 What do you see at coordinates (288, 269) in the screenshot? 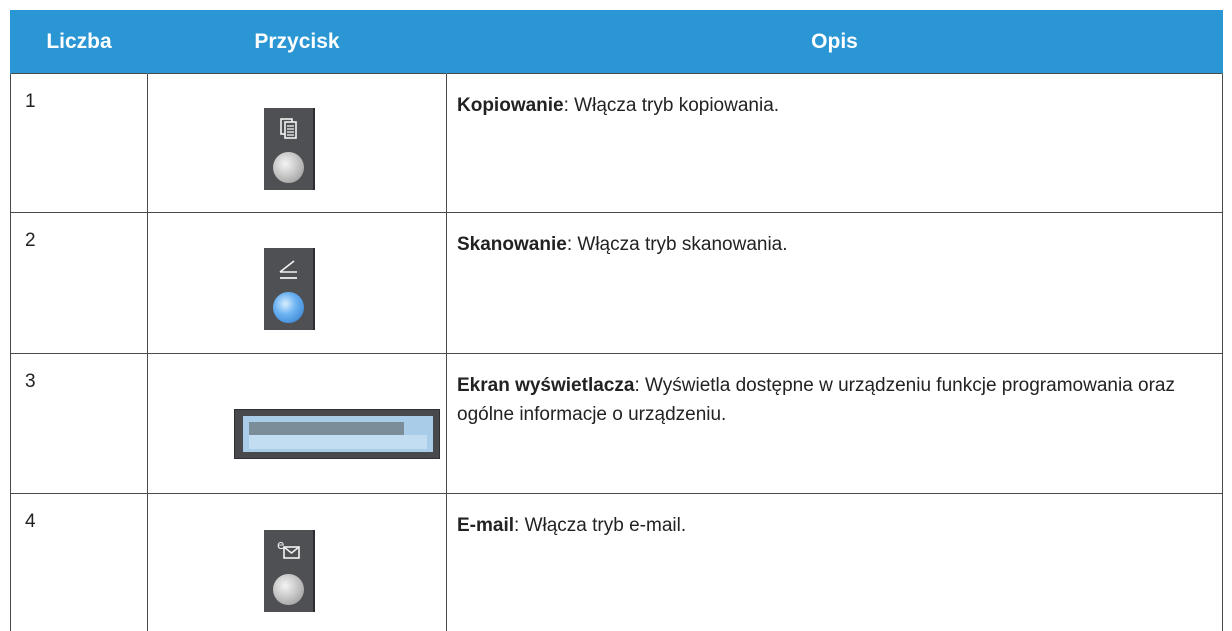
I see `scan-icon` at bounding box center [288, 269].